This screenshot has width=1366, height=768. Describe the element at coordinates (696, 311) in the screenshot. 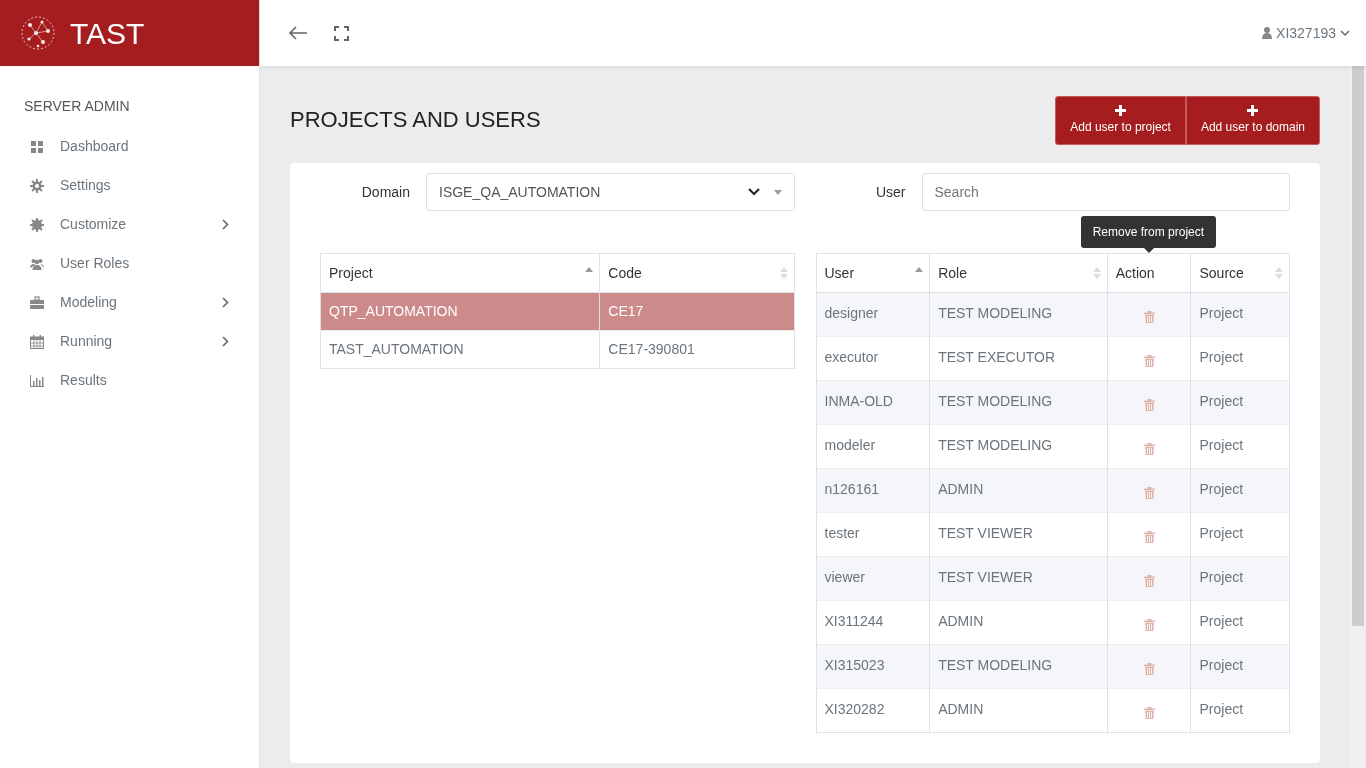

I see `project-code: CE17` at that location.